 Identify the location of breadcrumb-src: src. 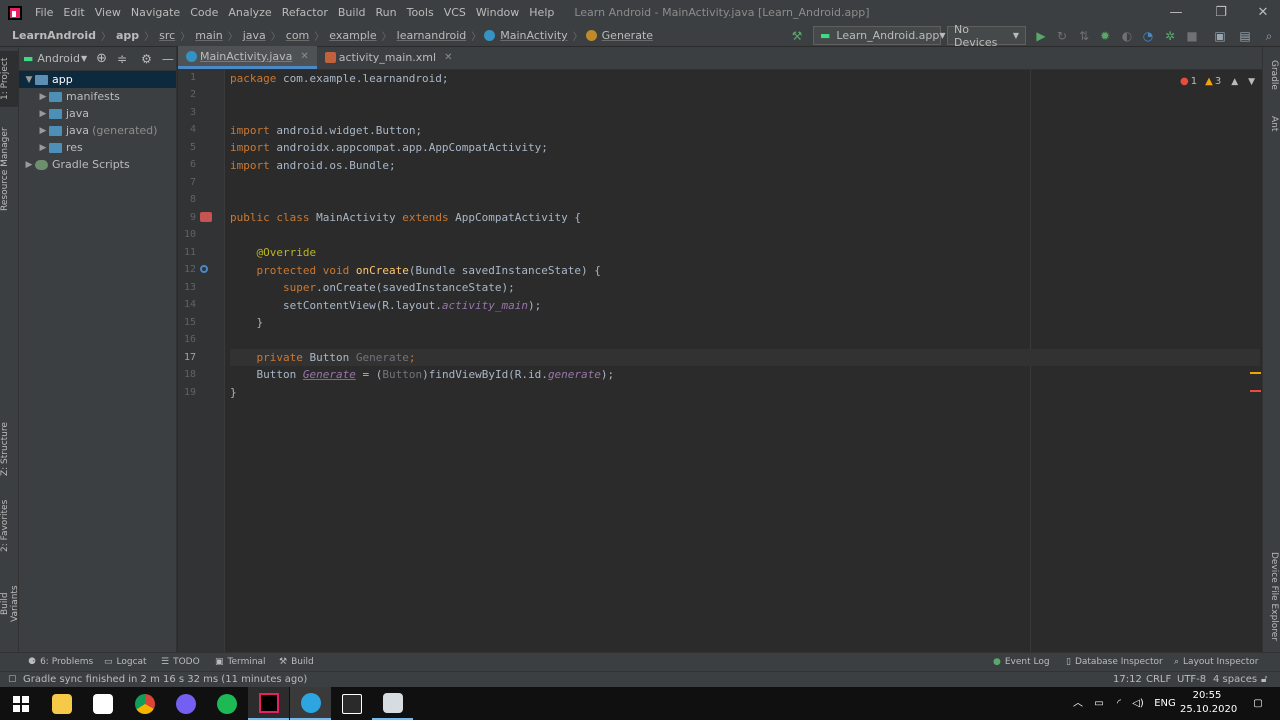
(167, 35).